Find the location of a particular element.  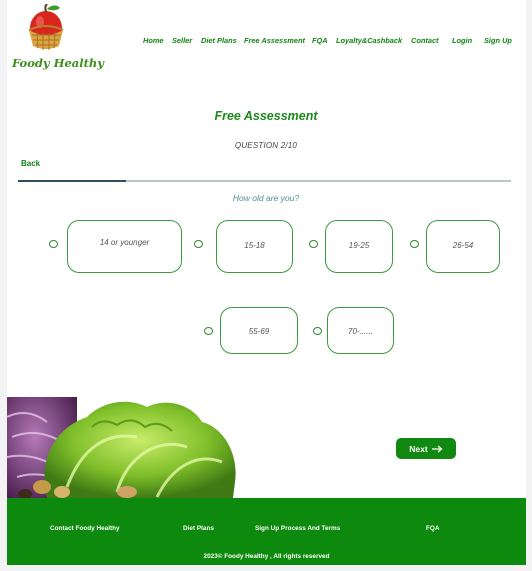

option-radio-14-or-younger is located at coordinates (53, 244).